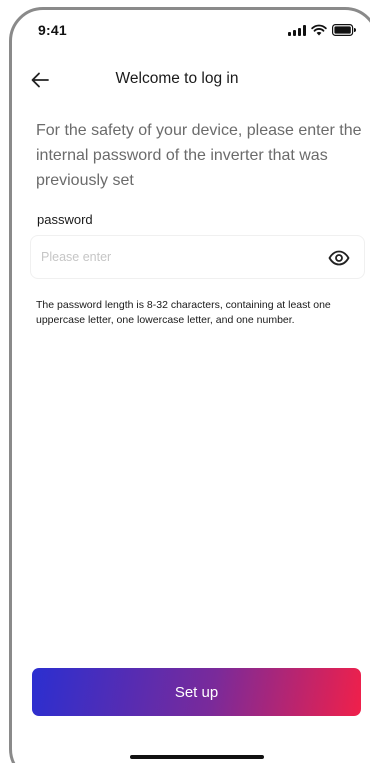 The width and height of the screenshot is (370, 763). What do you see at coordinates (197, 757) in the screenshot?
I see `home-indicator` at bounding box center [197, 757].